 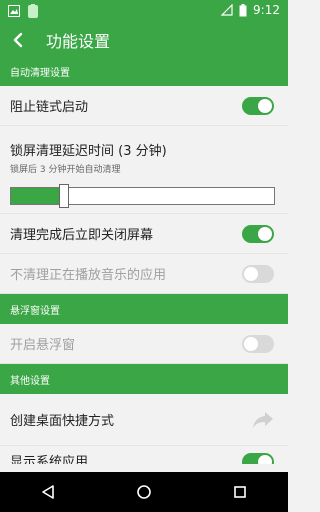 What do you see at coordinates (33, 11) in the screenshot?
I see `app-notification-icon` at bounding box center [33, 11].